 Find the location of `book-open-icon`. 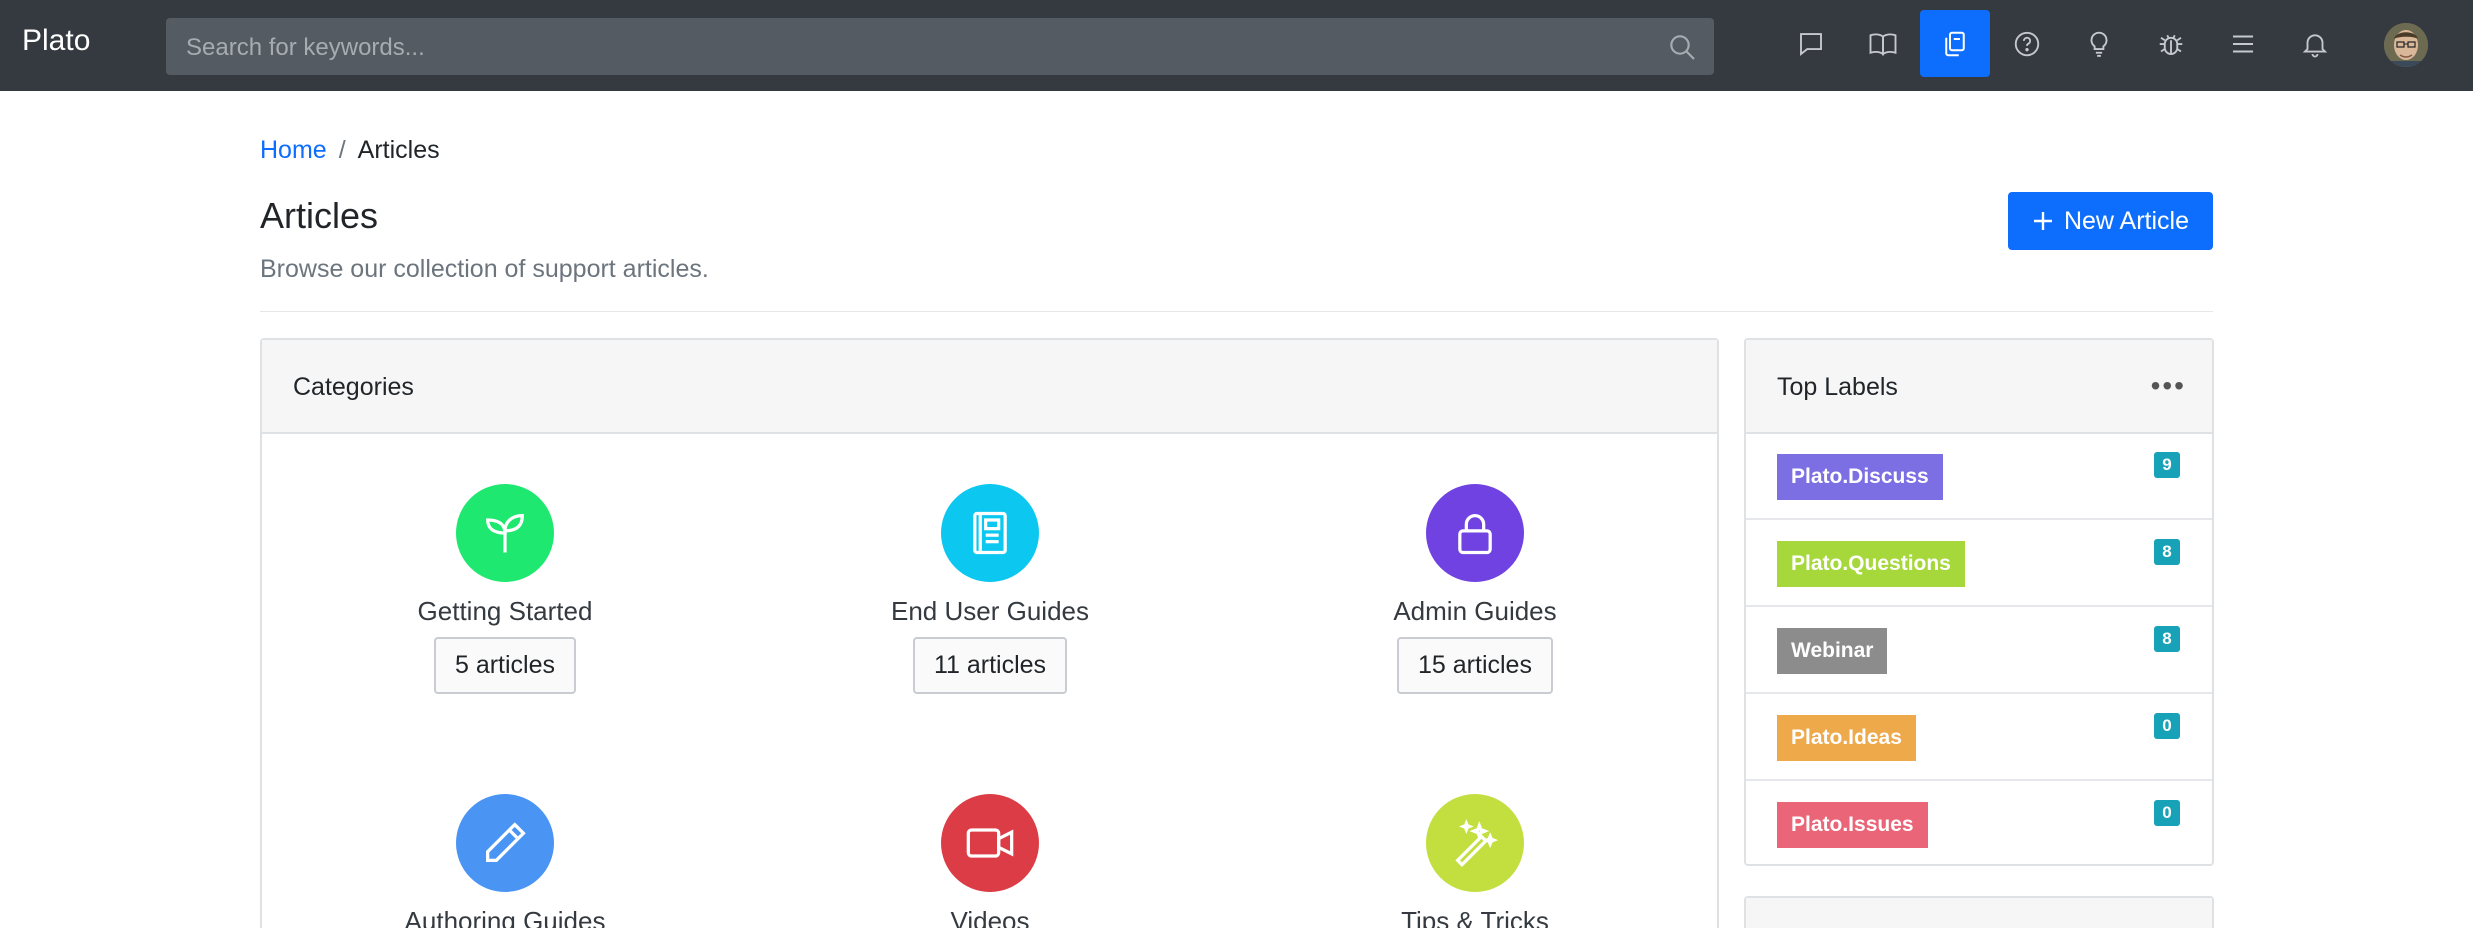

book-open-icon is located at coordinates (1883, 44).